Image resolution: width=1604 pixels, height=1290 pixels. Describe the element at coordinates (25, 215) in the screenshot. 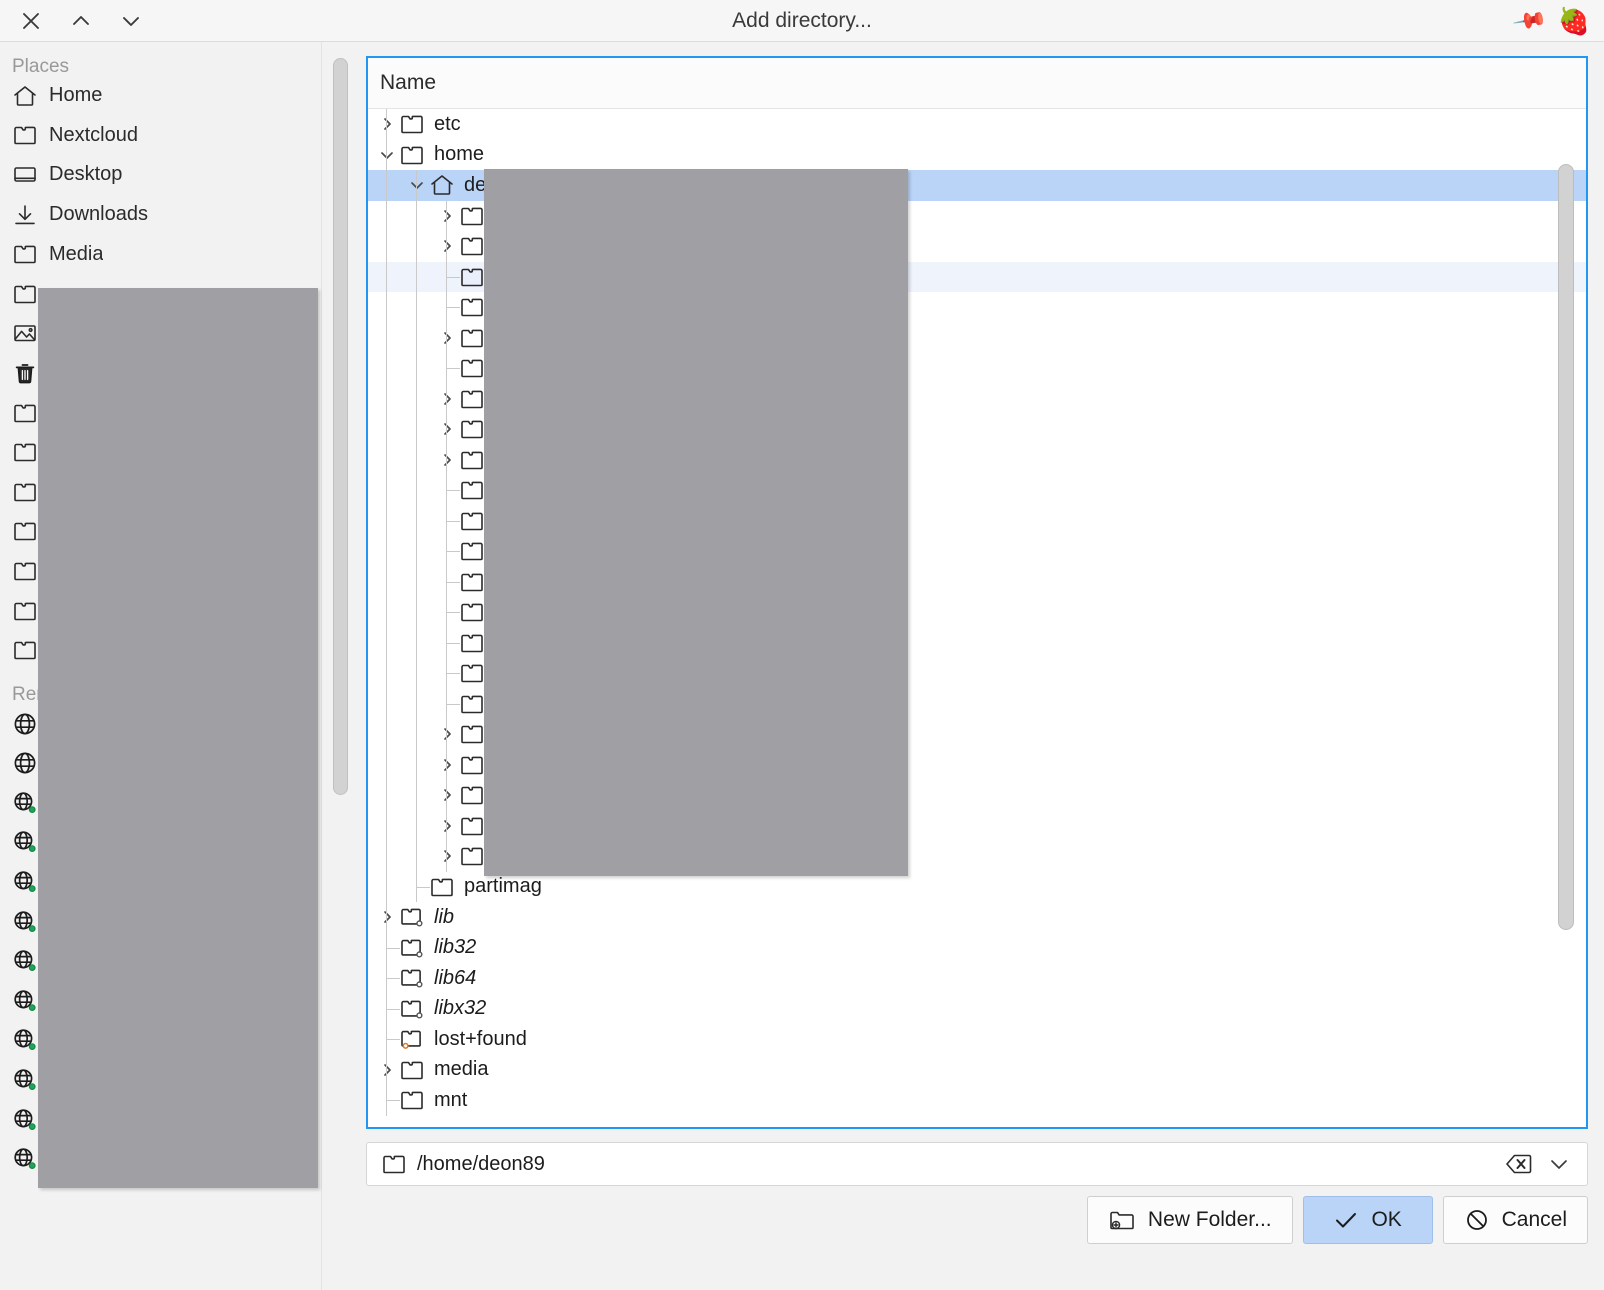

I see `download-icon` at that location.